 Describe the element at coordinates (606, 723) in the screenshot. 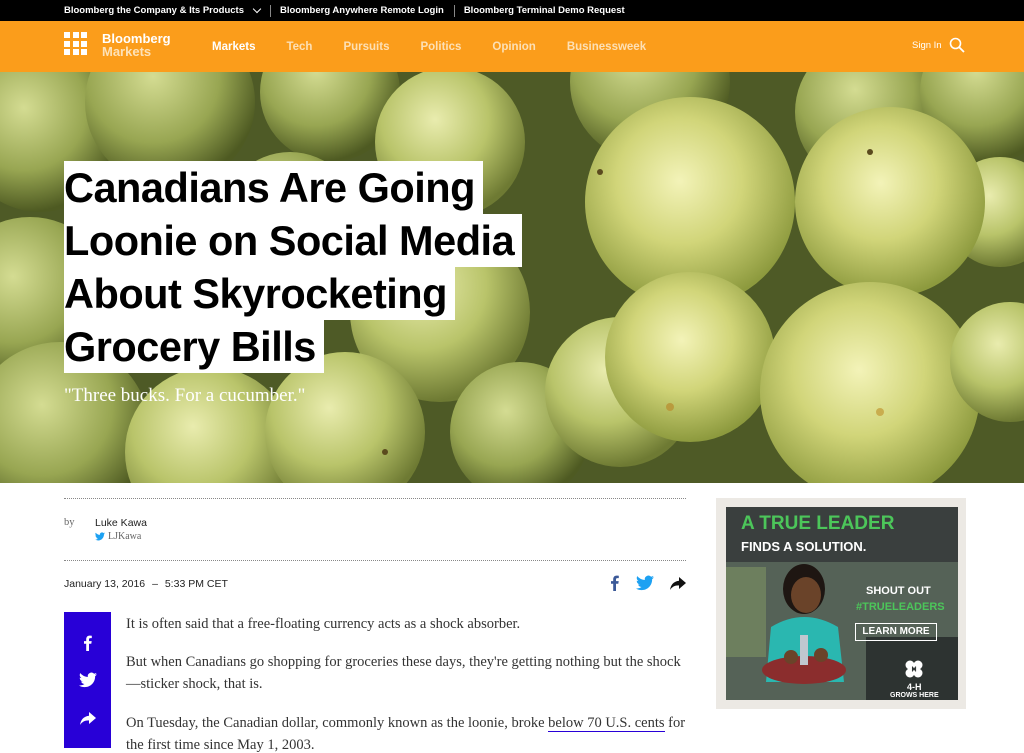

I see `inline-article-link: below 70 U.S. cents` at that location.